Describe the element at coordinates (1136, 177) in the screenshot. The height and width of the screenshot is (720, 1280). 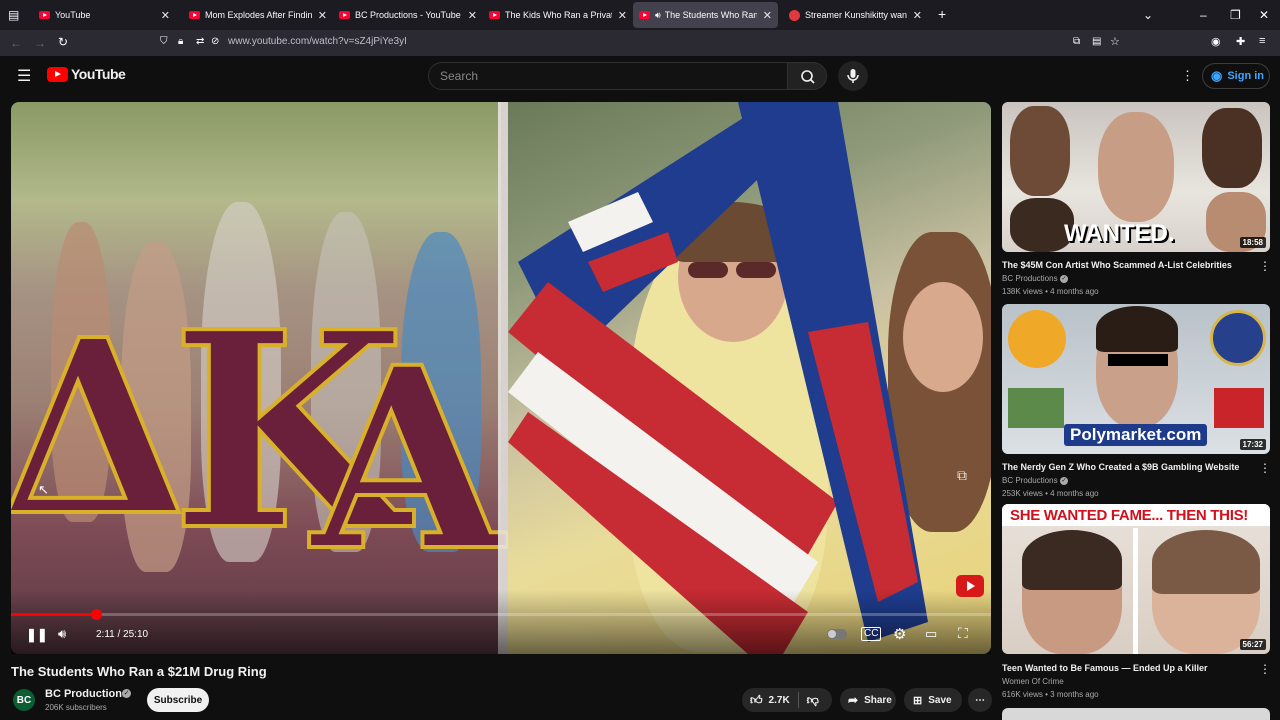
I see `recommendation-thumbnail: WANTED. 18:58` at that location.